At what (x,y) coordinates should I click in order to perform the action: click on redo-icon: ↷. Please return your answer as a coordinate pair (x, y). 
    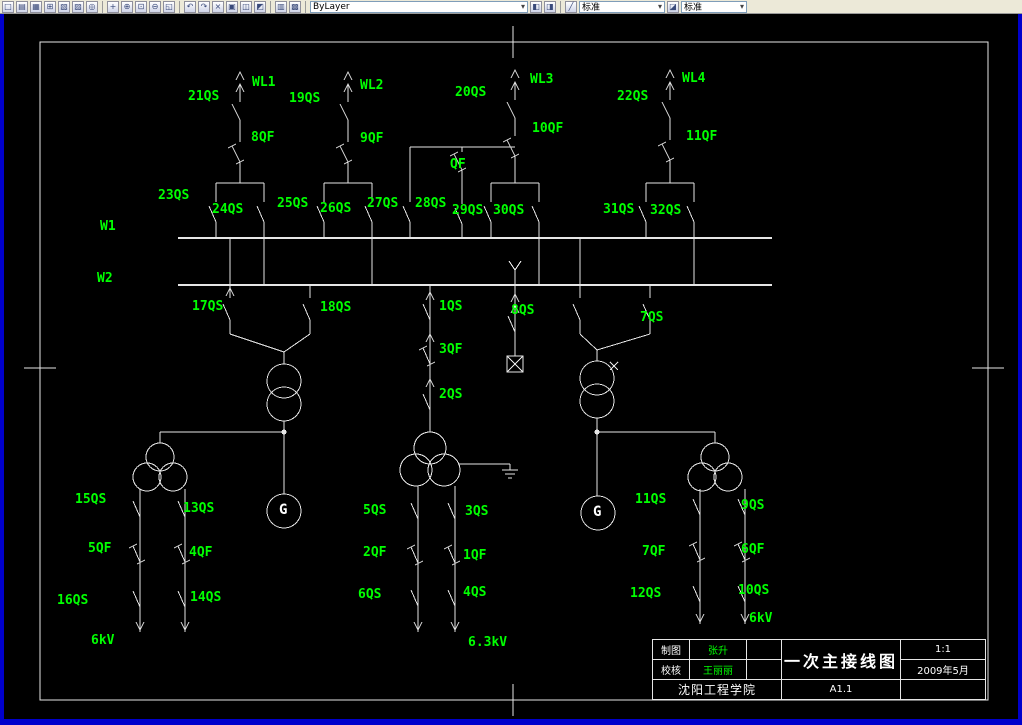
    Looking at the image, I should click on (204, 6).